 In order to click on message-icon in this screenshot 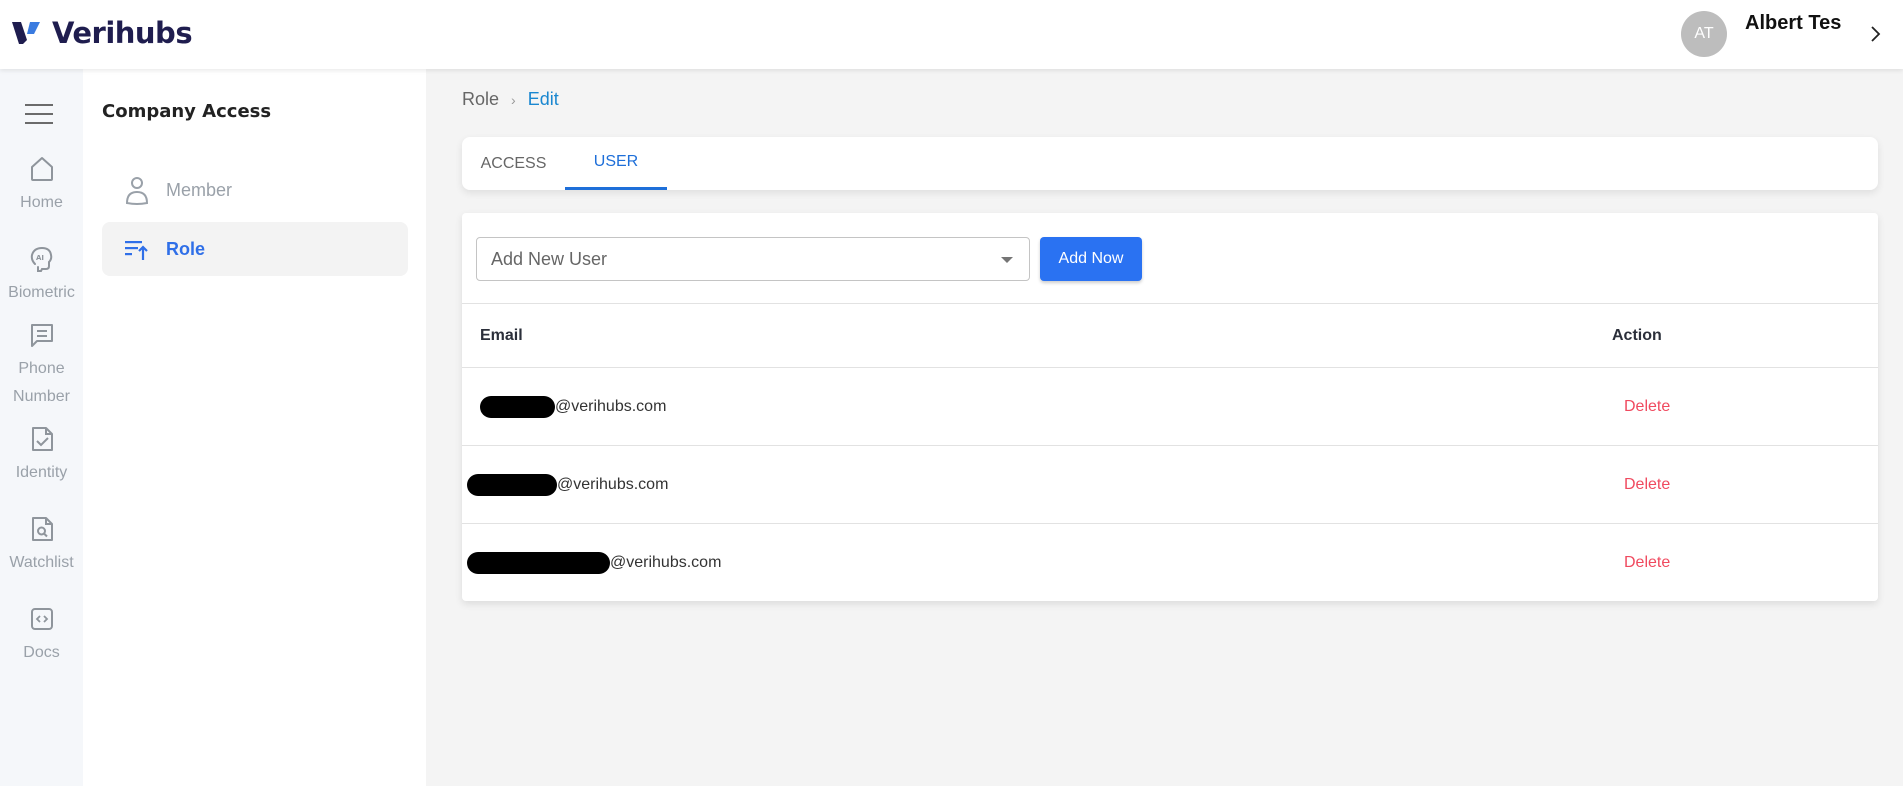, I will do `click(41, 335)`.